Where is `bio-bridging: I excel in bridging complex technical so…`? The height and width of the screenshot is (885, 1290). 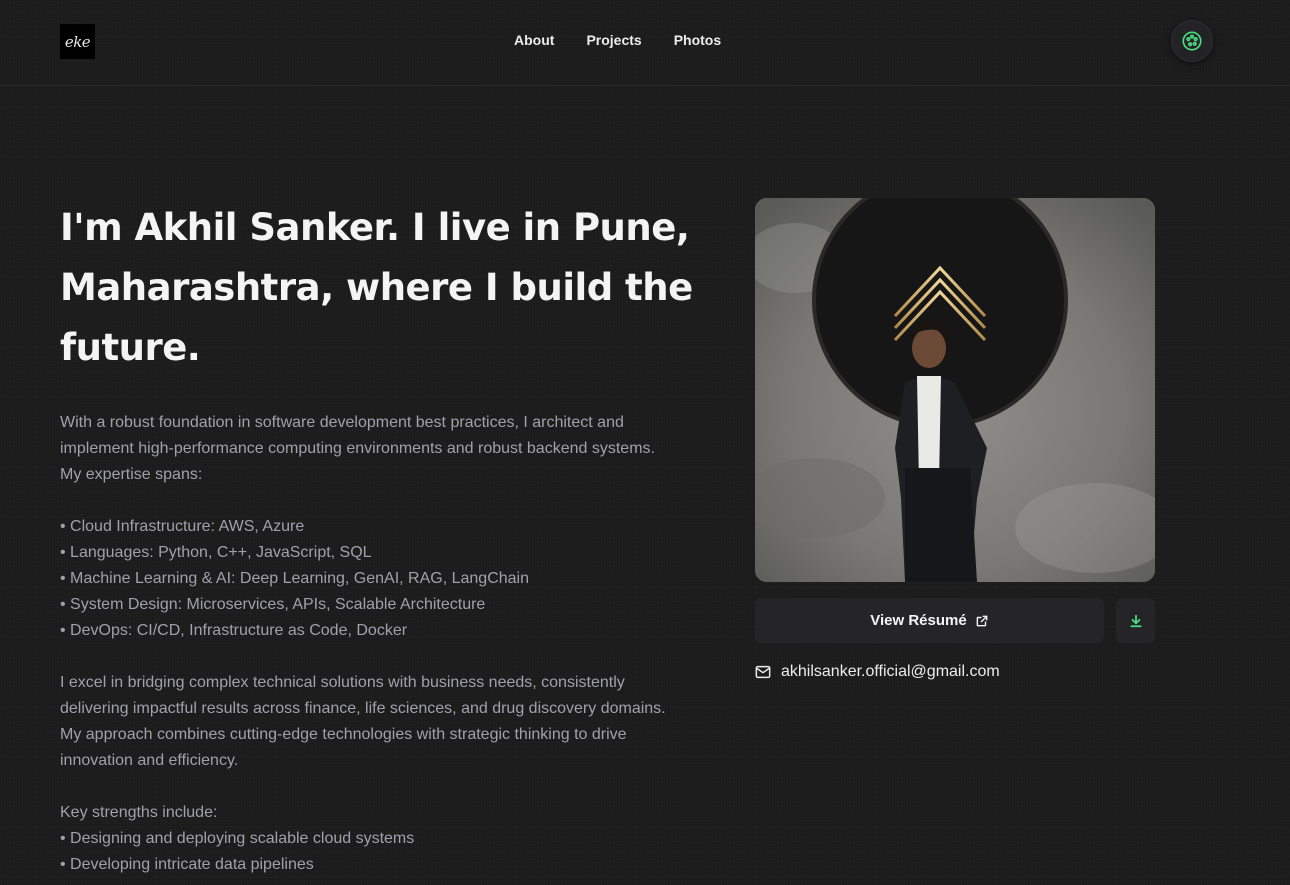 bio-bridging: I excel in bridging complex technical so… is located at coordinates (363, 721).